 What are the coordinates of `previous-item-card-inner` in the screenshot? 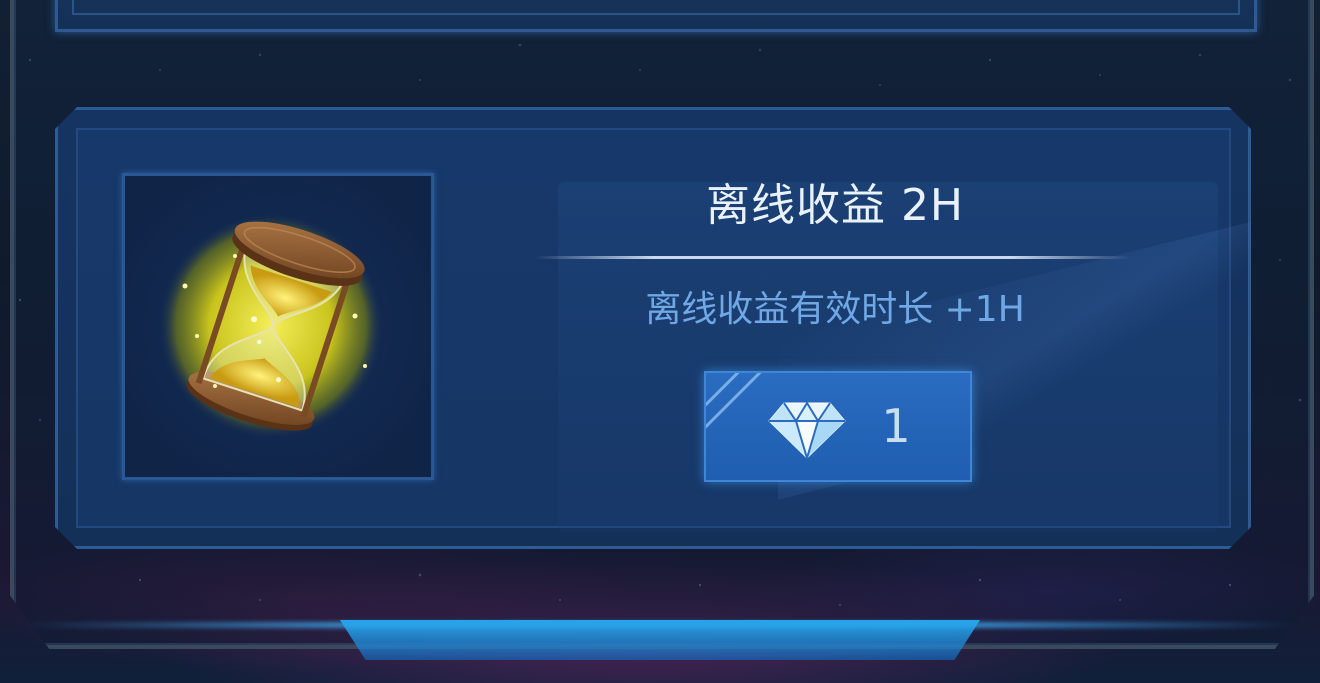 It's located at (656, 7).